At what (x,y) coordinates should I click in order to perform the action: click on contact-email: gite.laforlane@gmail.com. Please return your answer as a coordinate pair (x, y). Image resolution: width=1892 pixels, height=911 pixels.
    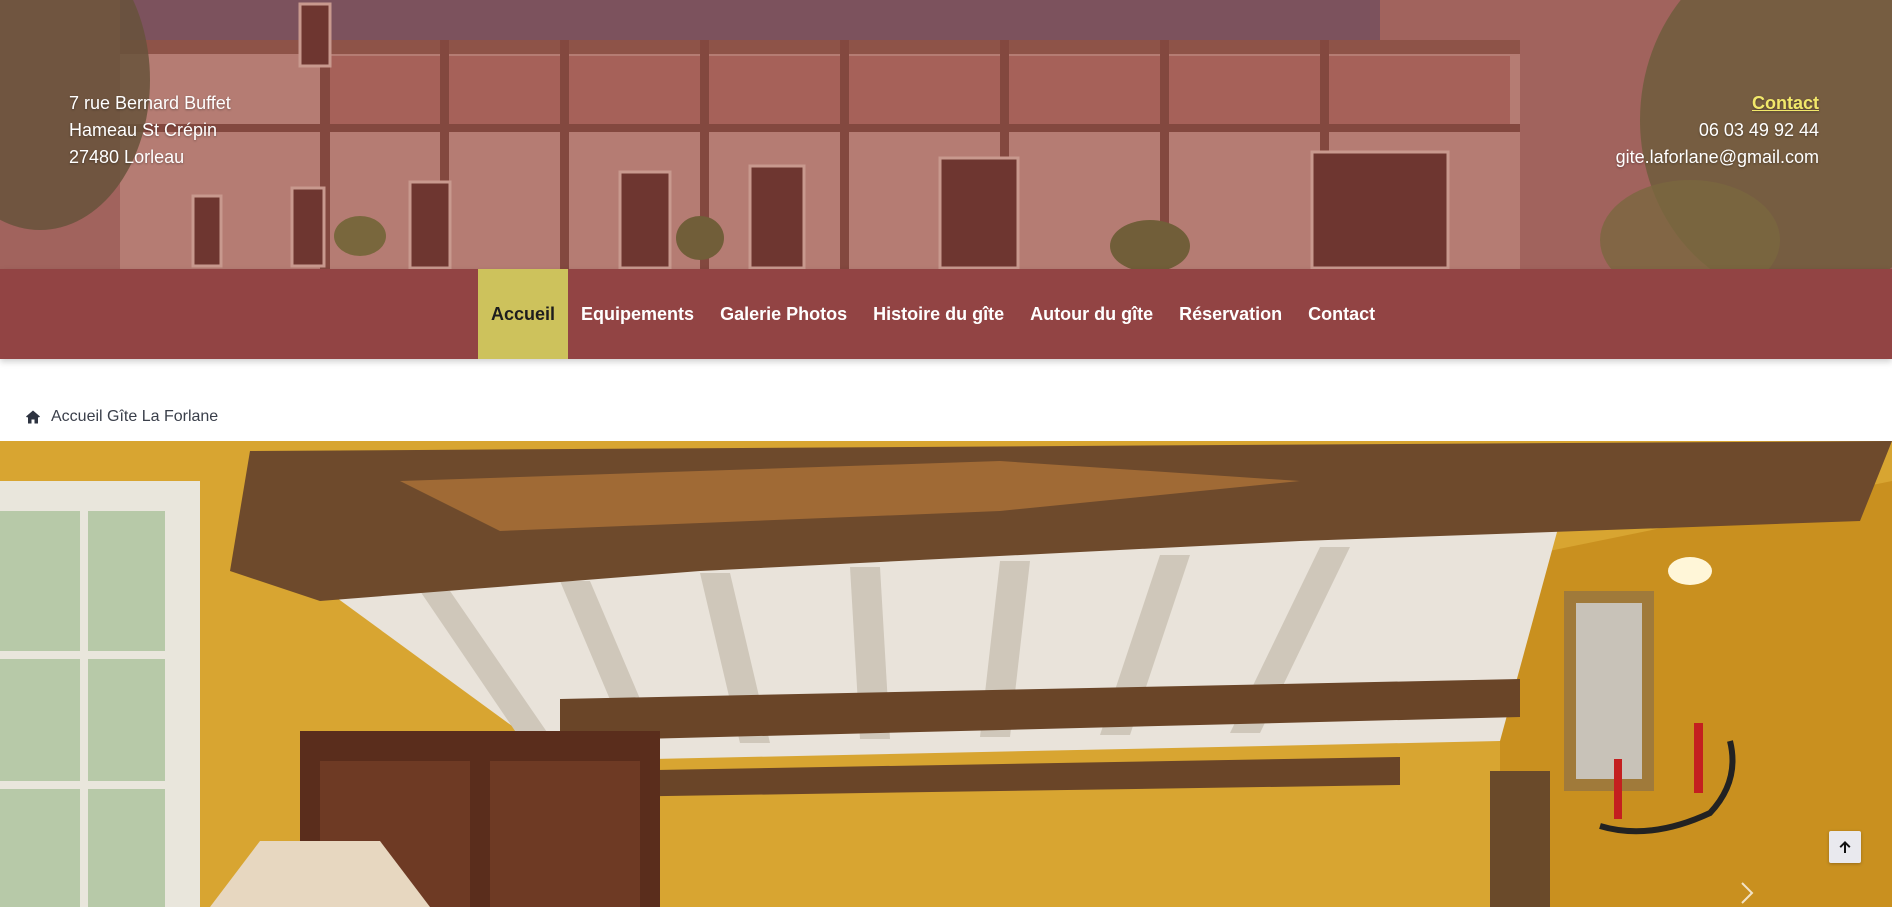
    Looking at the image, I should click on (1717, 157).